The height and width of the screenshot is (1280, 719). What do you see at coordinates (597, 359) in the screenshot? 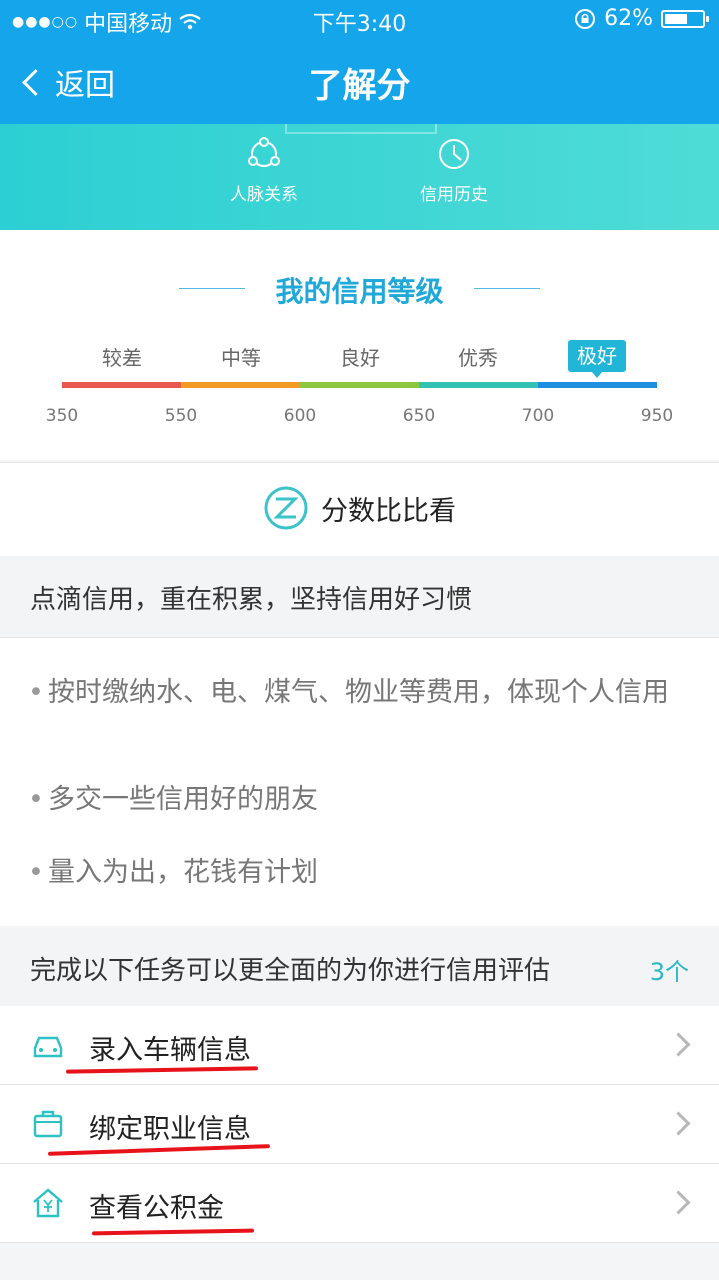
I see `level-outstanding-active: 极好` at bounding box center [597, 359].